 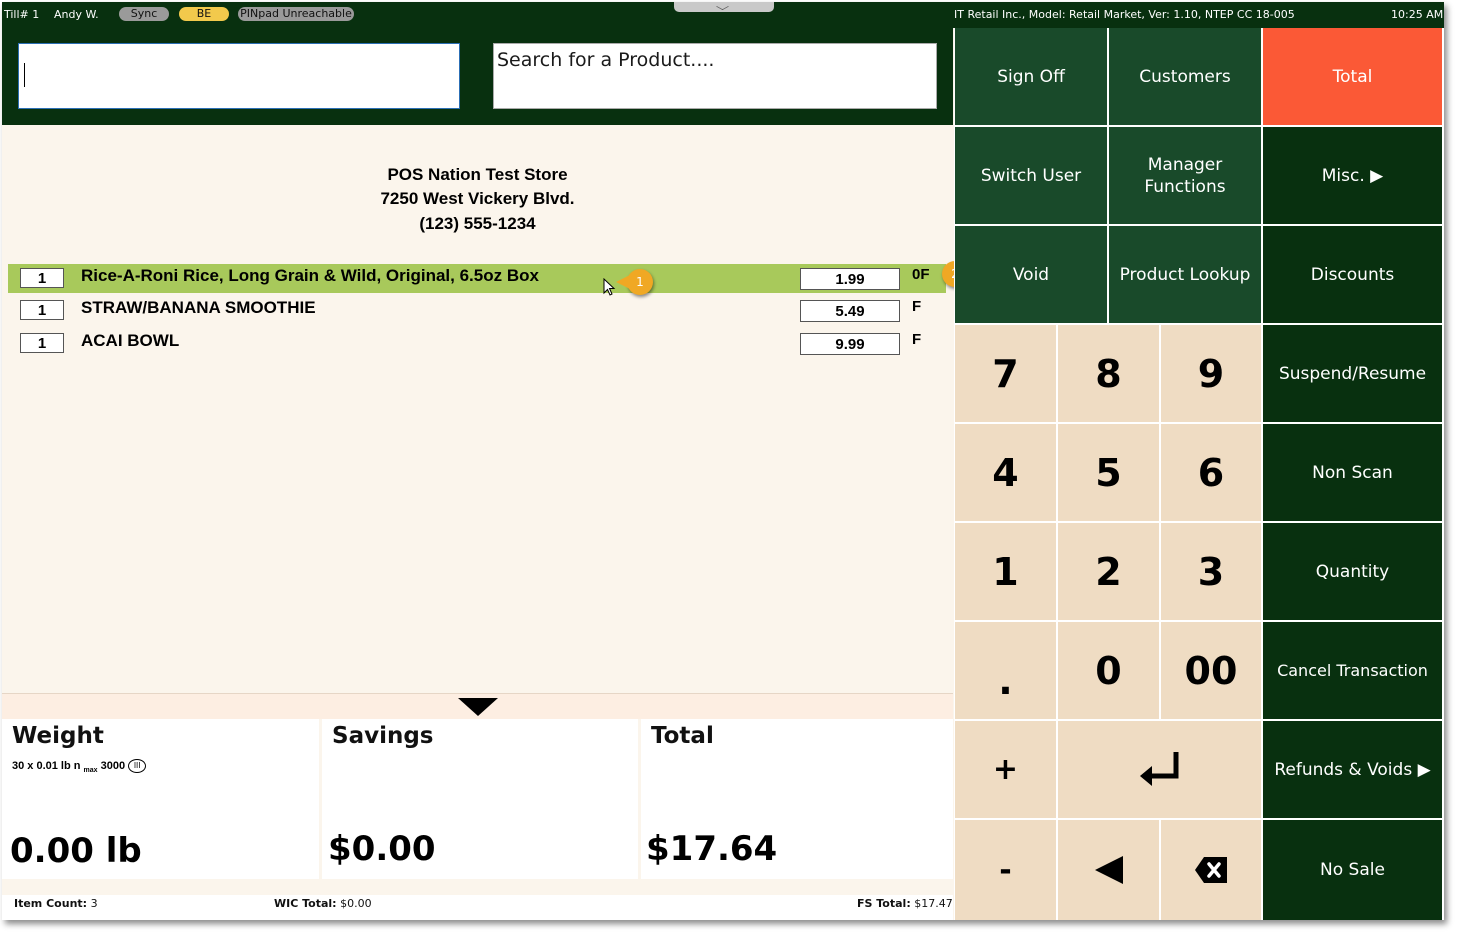 I want to click on chevron-down-icon, so click(x=724, y=7).